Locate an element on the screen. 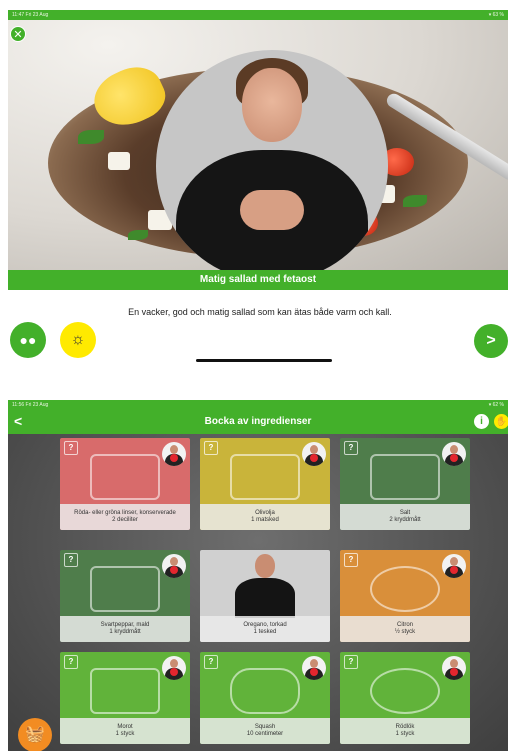  info-icon: i is located at coordinates (481, 421).